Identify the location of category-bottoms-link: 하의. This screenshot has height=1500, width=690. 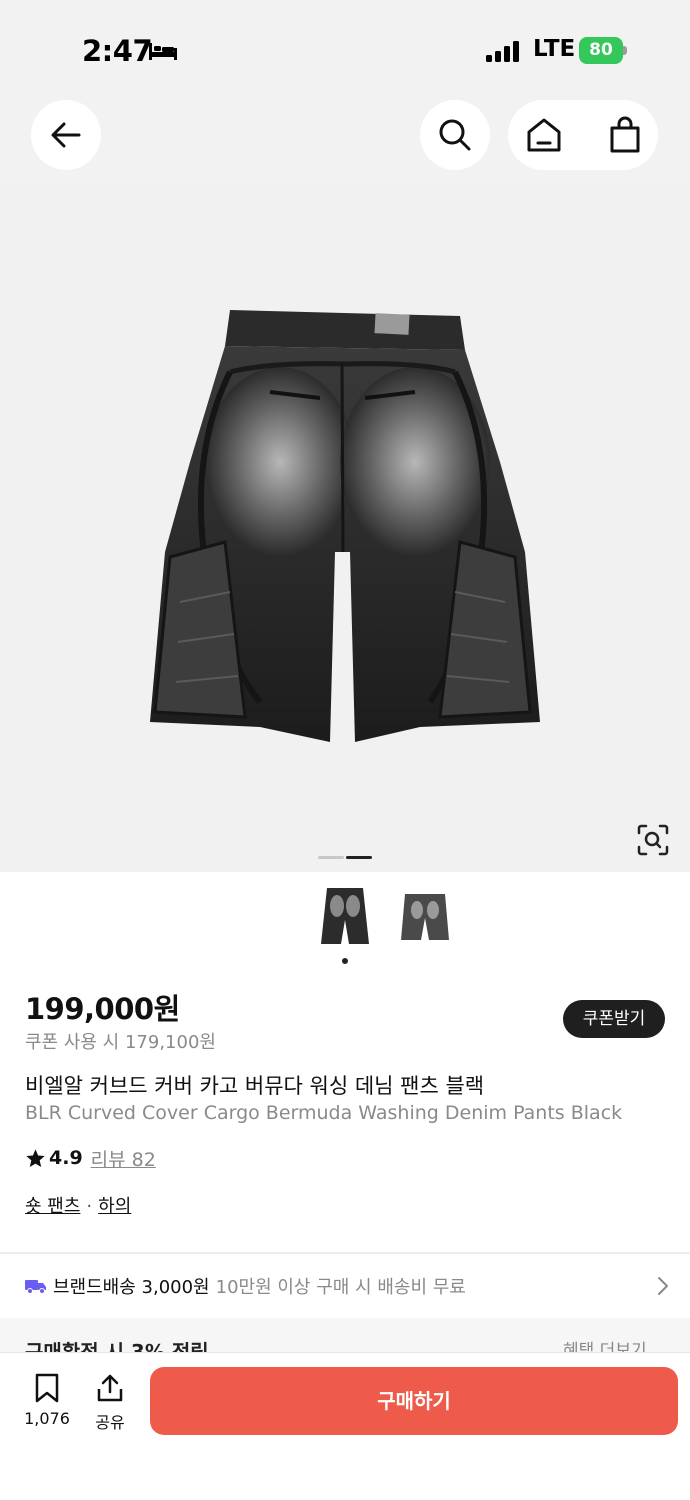
(114, 1206).